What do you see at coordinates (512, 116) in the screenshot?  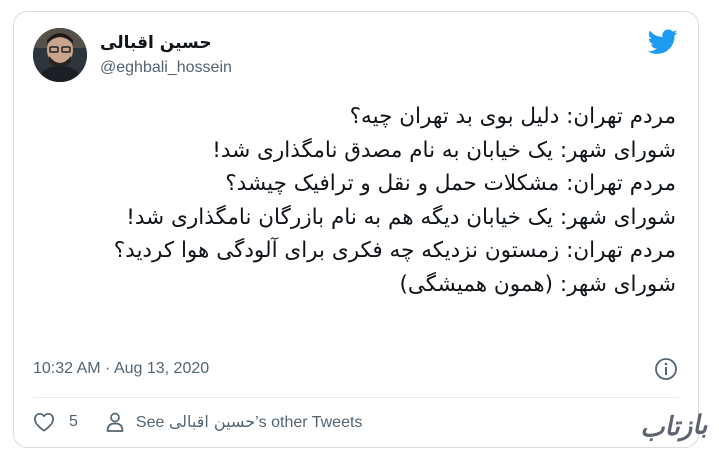 I see `tweet-line: مردم تهران: دلیل بوی بد تهران چیه؟` at bounding box center [512, 116].